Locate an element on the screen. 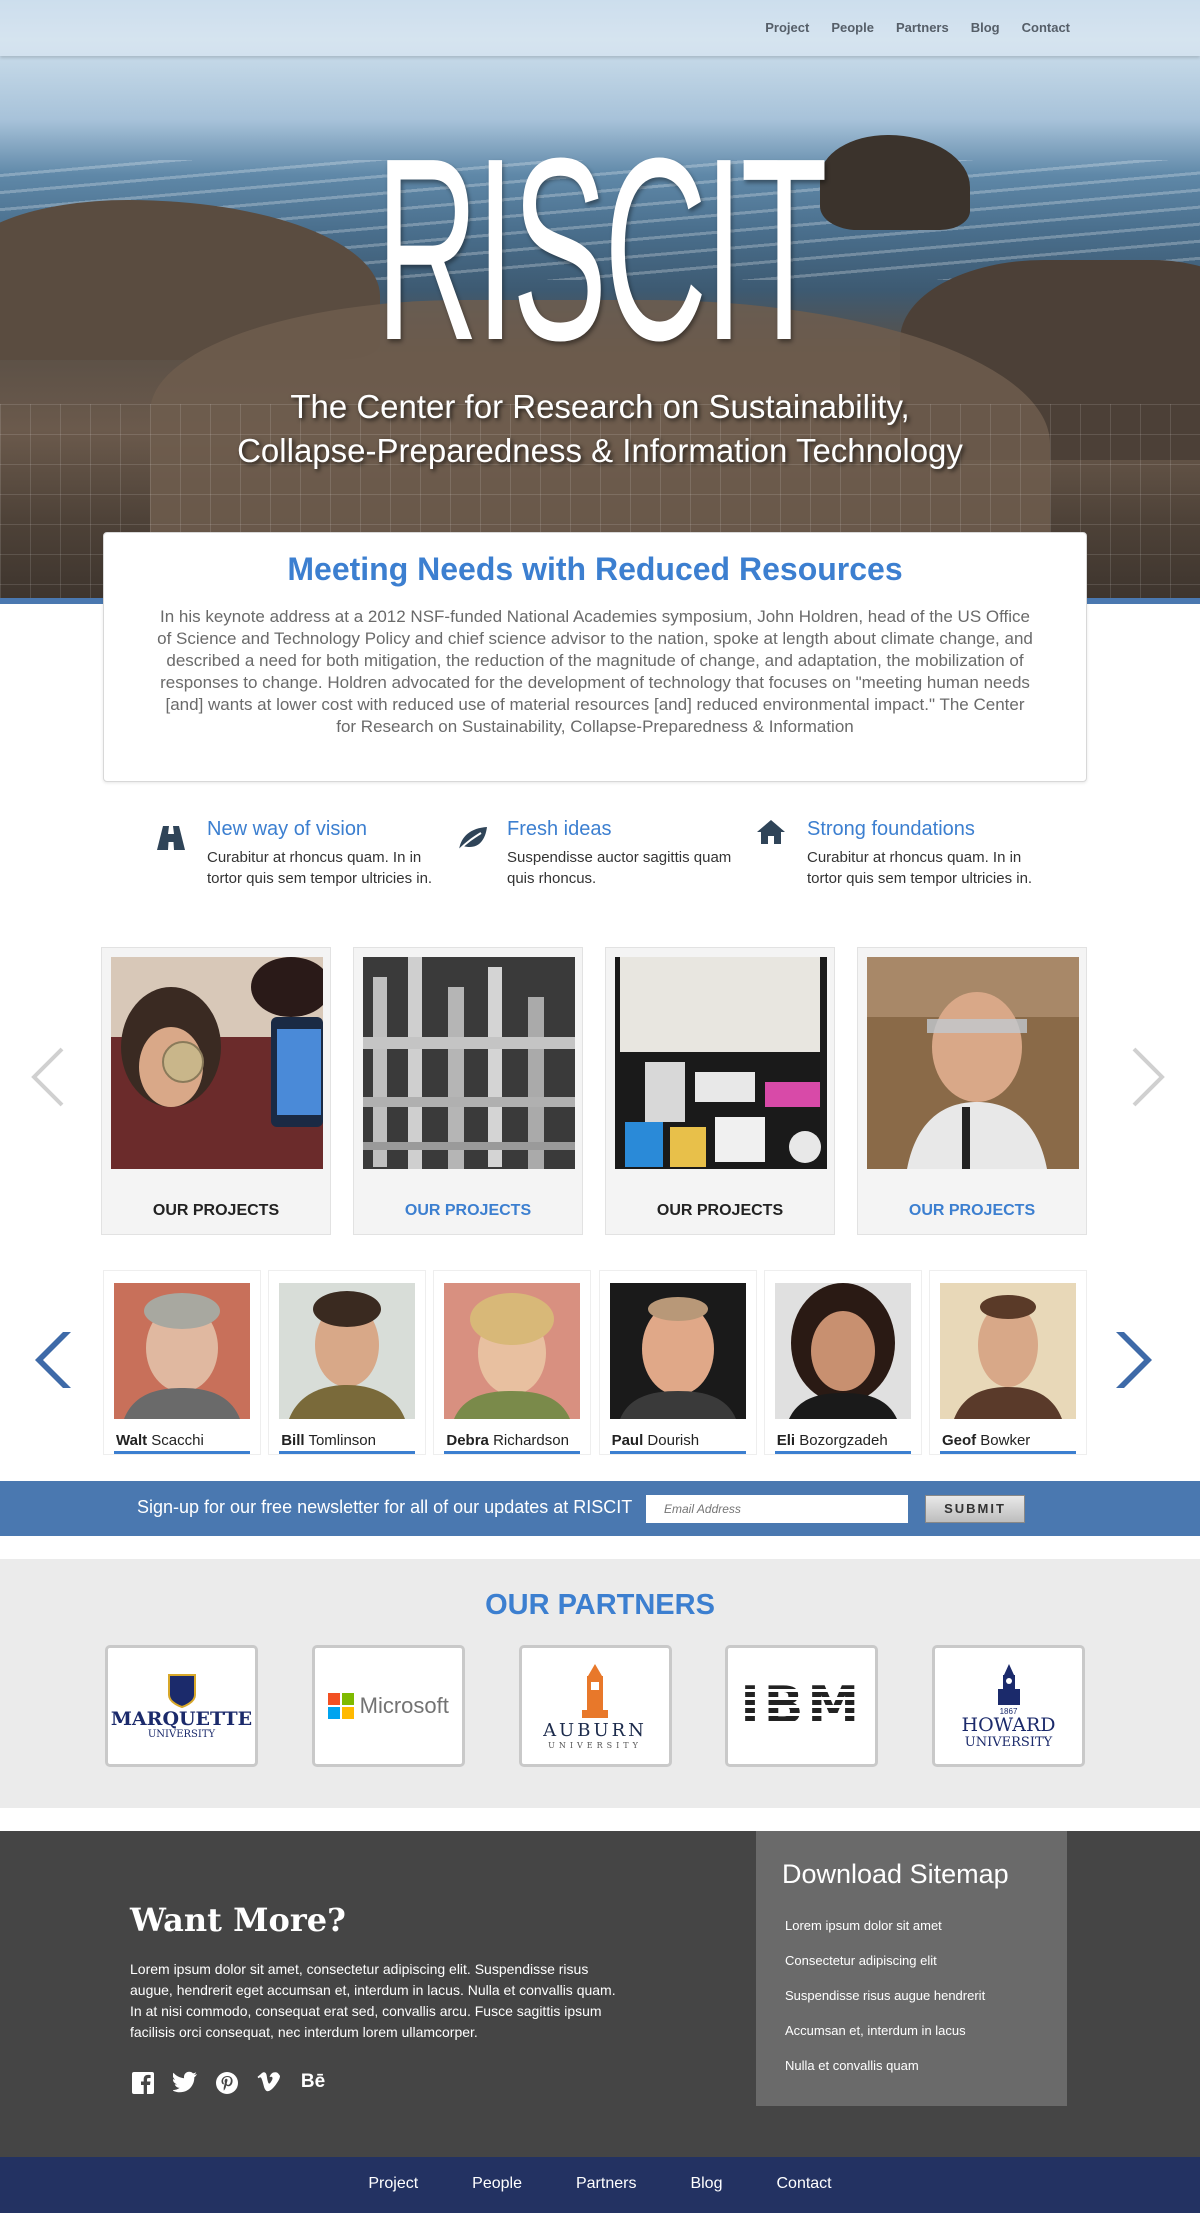 Image resolution: width=1200 pixels, height=2213 pixels. leaf-icon is located at coordinates (481, 853).